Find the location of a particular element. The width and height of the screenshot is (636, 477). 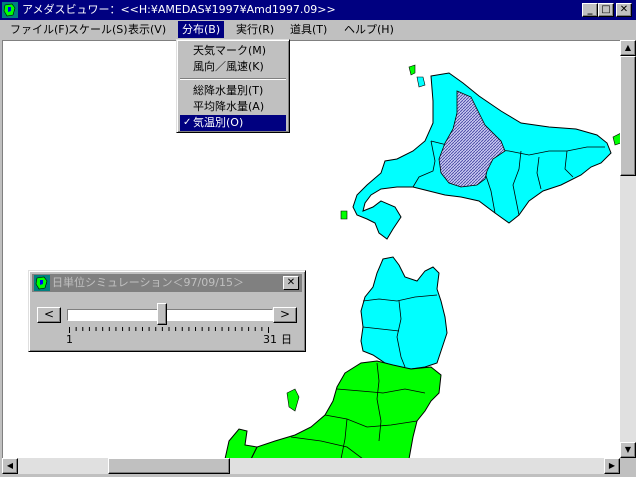

slider-unit-label: 日 is located at coordinates (286, 339).